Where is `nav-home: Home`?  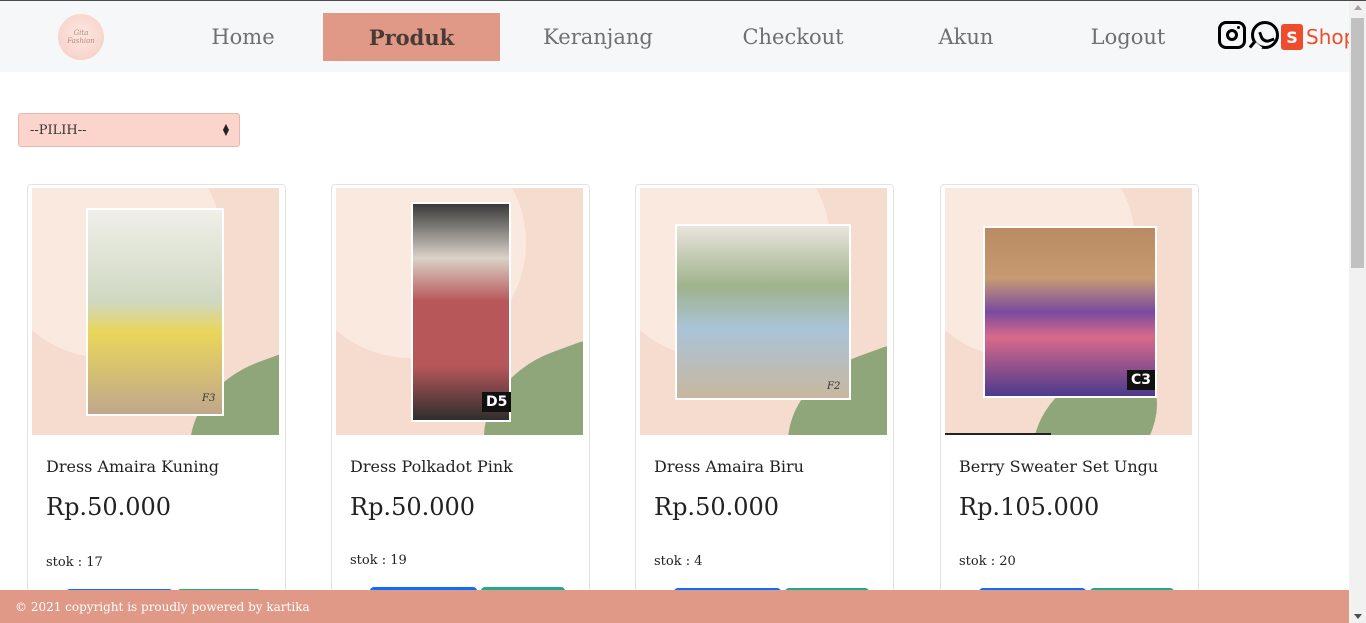
nav-home: Home is located at coordinates (243, 37).